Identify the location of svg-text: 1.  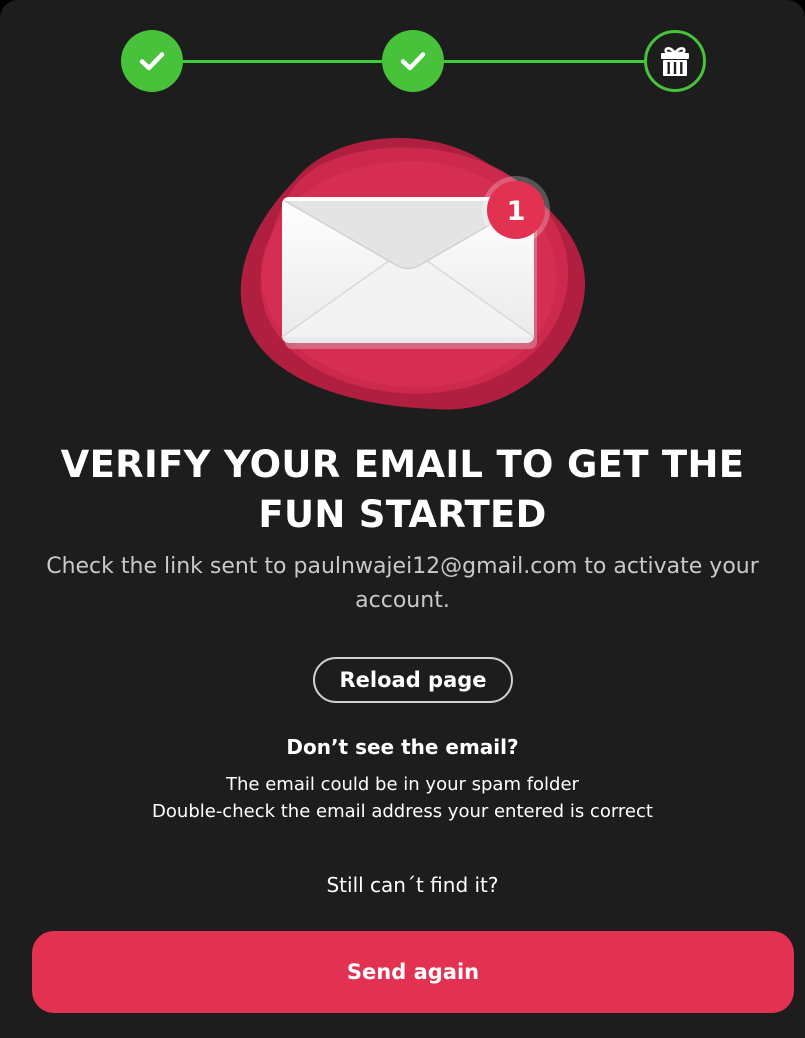
(516, 211).